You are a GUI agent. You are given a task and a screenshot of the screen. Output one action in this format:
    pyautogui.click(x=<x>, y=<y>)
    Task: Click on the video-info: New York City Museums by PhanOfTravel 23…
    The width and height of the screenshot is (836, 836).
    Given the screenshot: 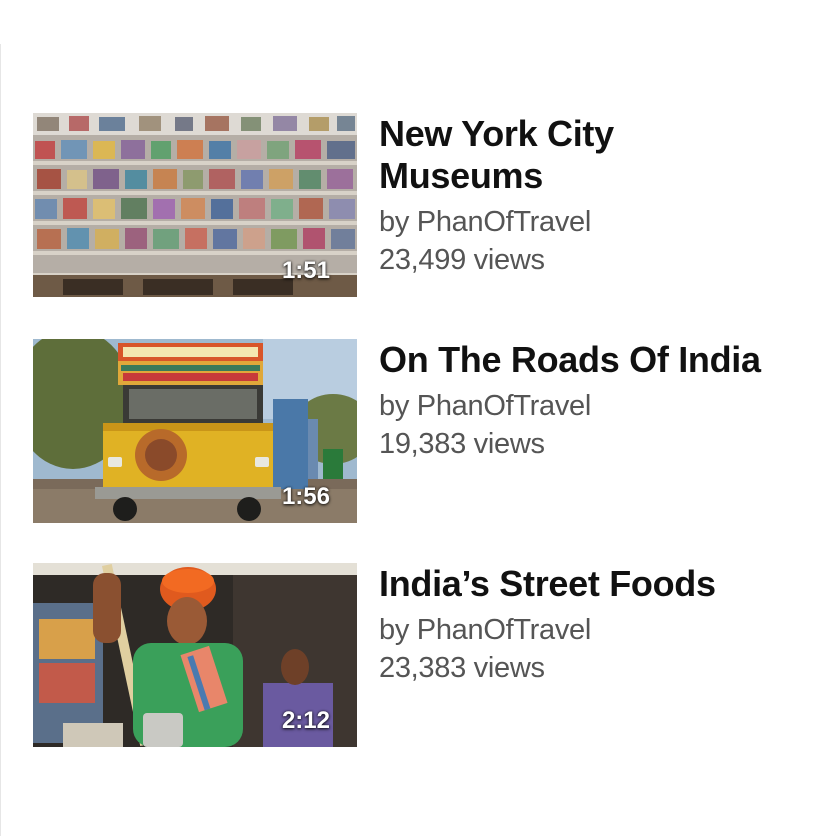 What is the action you would take?
    pyautogui.click(x=594, y=196)
    